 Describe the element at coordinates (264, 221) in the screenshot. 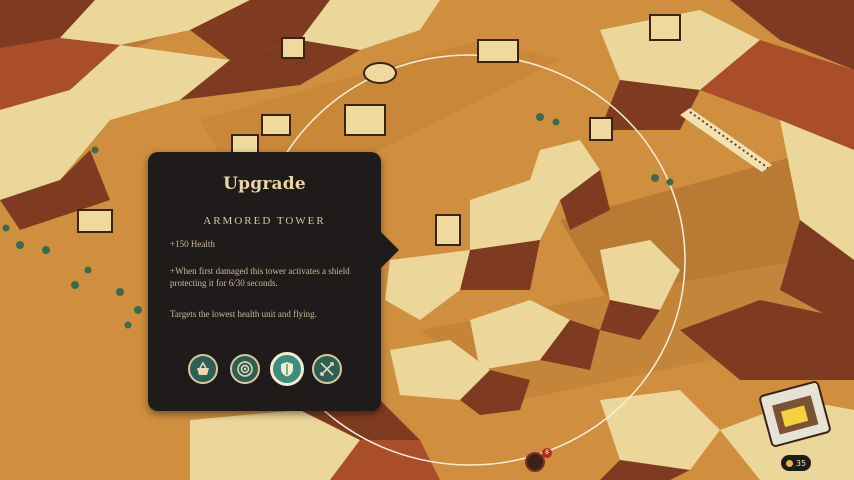

I see `tower-name: ARMORED TOWER` at that location.